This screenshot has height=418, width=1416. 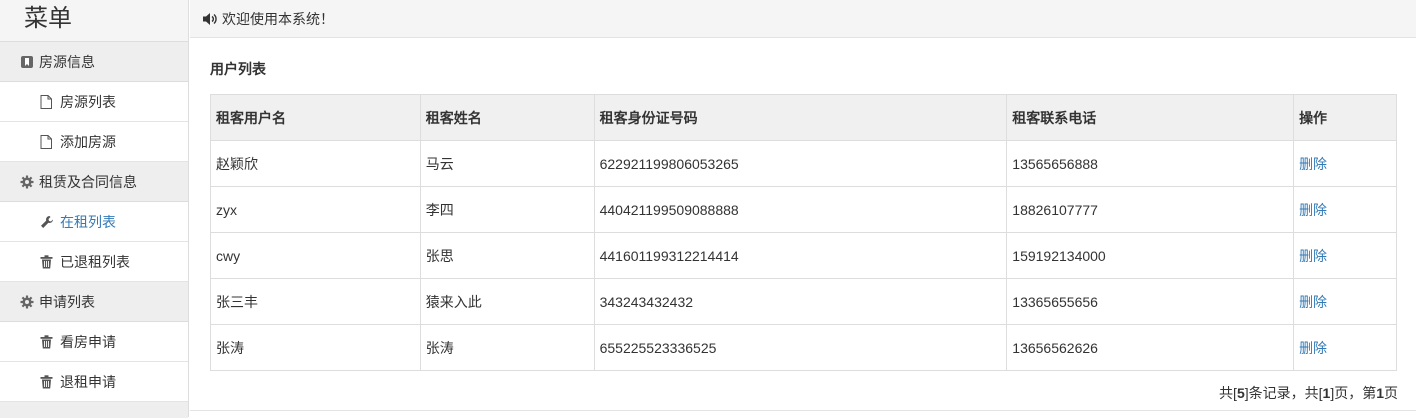 I want to click on sidebar-item-checkout-applications: 退租申请, so click(x=94, y=382).